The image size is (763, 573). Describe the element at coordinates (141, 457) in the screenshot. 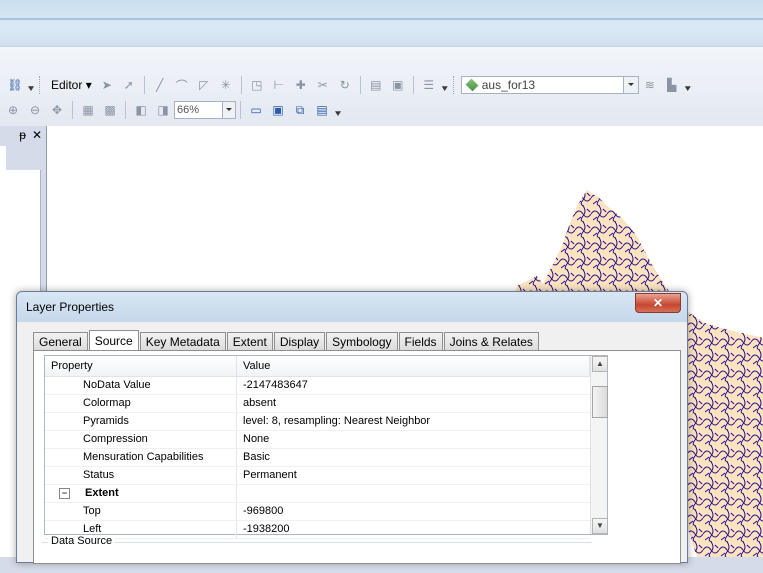

I see `property-name: Mensuration Capabilities` at that location.